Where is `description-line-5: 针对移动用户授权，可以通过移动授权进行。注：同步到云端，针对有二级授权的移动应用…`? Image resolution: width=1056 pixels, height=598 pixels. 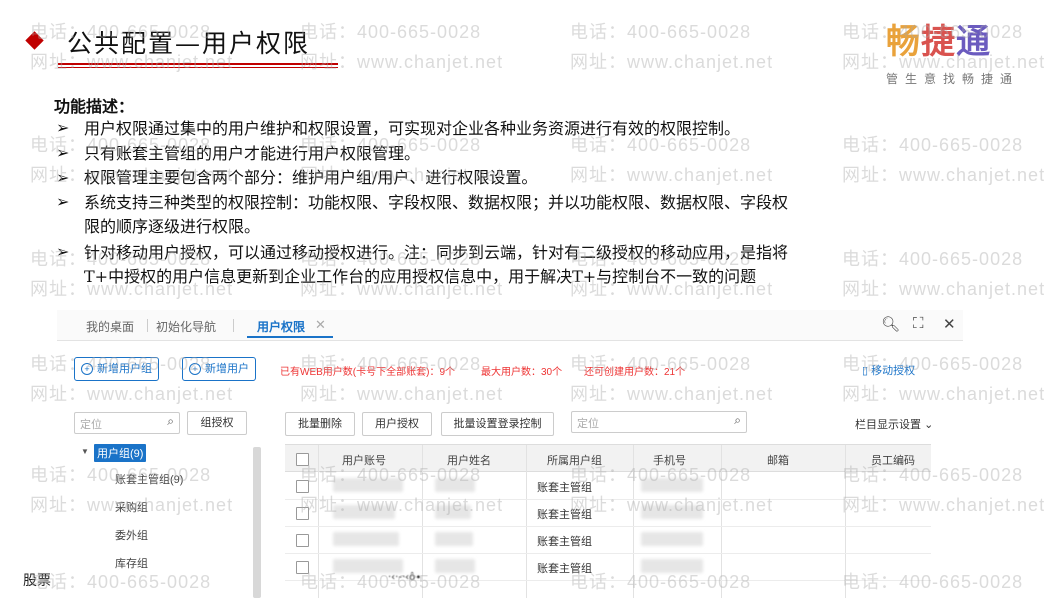
description-line-5: 针对移动用户授权，可以通过移动授权进行。注：同步到云端，针对有二级授权的移动应用… is located at coordinates (436, 252).